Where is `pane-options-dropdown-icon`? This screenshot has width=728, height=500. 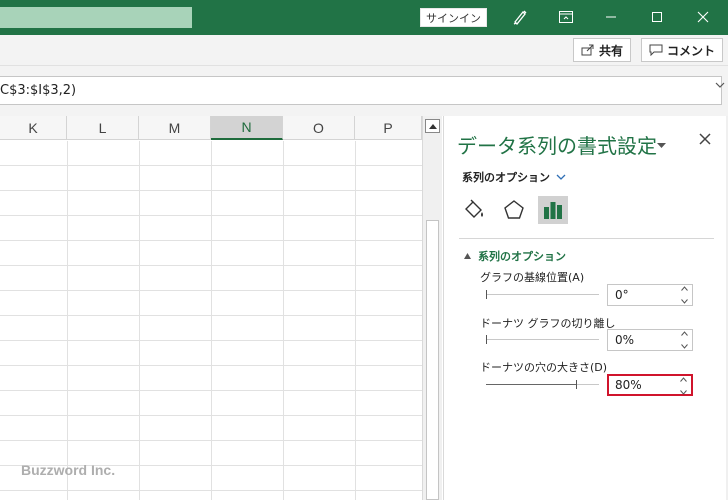 pane-options-dropdown-icon is located at coordinates (661, 145).